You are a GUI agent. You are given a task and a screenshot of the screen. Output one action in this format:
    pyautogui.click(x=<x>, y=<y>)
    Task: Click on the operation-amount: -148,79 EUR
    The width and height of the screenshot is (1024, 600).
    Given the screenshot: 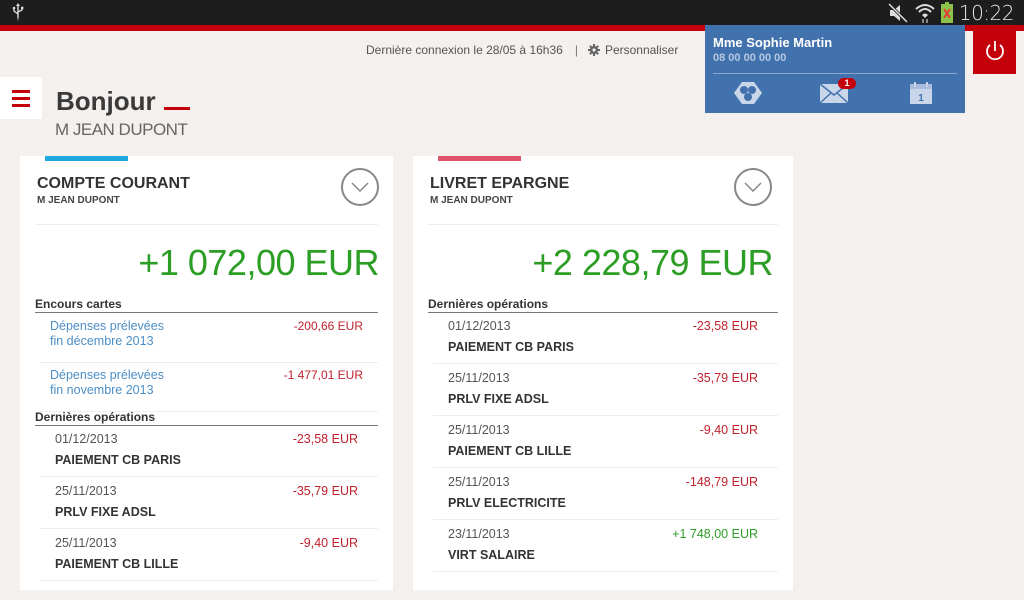 What is the action you would take?
    pyautogui.click(x=721, y=482)
    